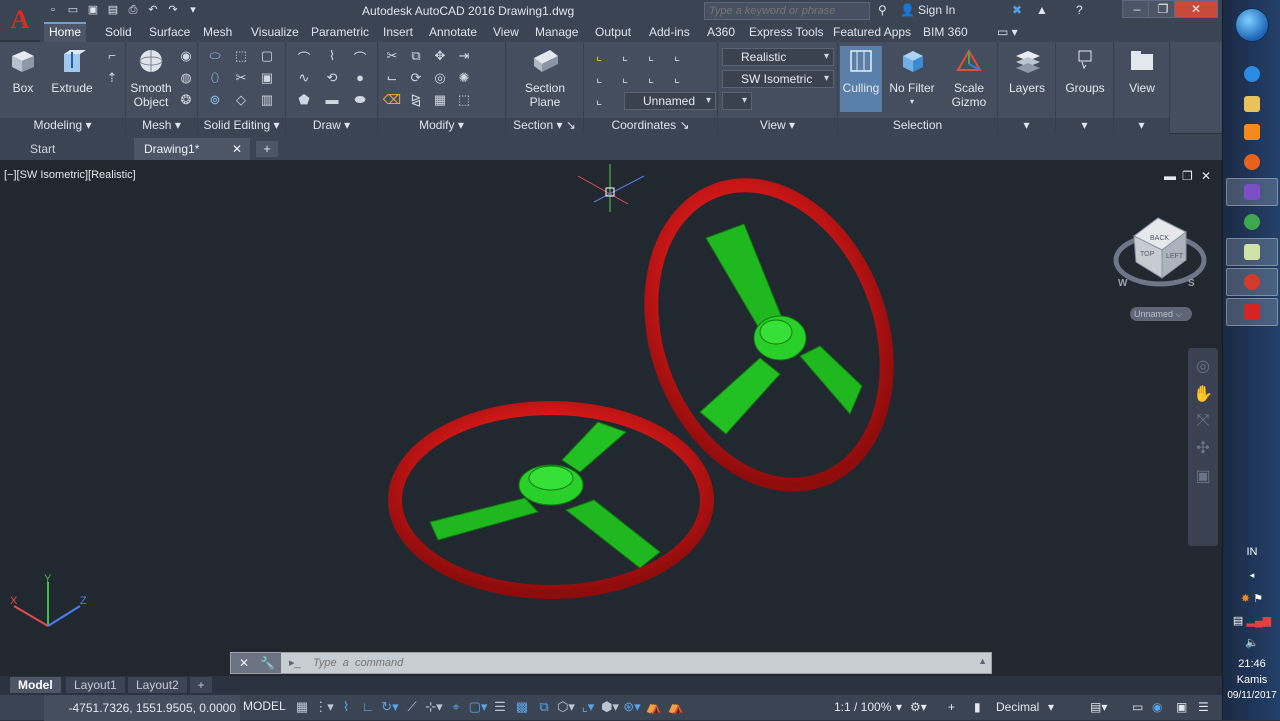 Image resolution: width=1280 pixels, height=721 pixels. I want to click on tab-solid: Solid, so click(118, 32).